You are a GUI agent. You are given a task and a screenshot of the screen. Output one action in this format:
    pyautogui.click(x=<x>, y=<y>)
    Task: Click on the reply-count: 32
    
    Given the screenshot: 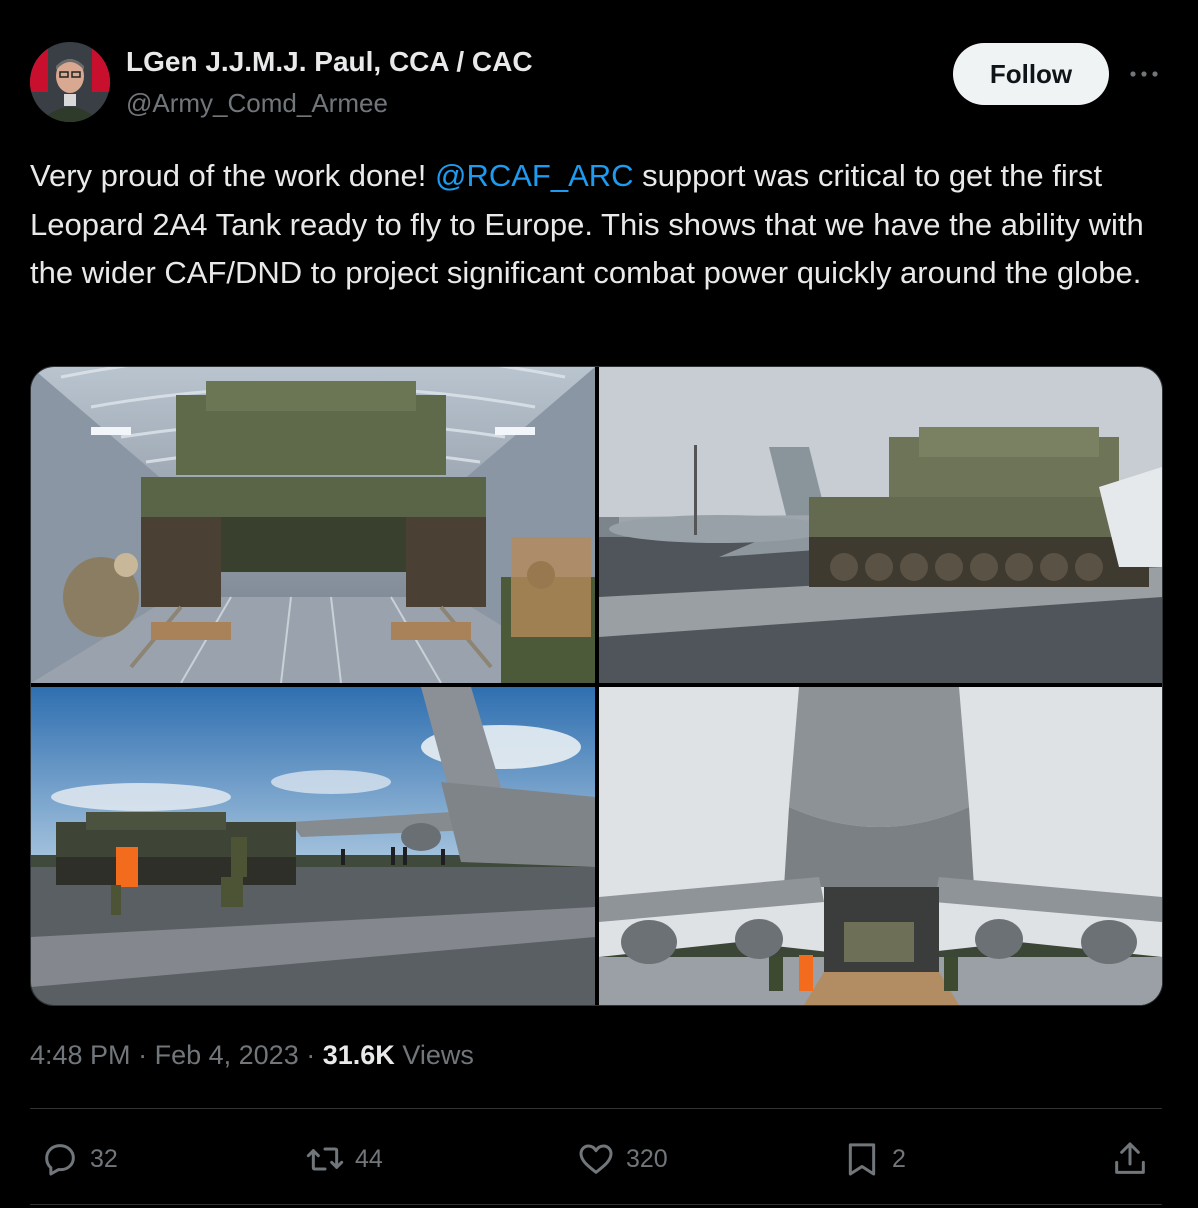 What is the action you would take?
    pyautogui.click(x=104, y=1158)
    